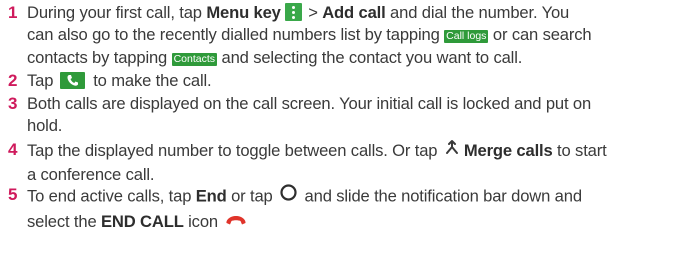 The image size is (691, 276). I want to click on add-call-label: Add call, so click(354, 12).